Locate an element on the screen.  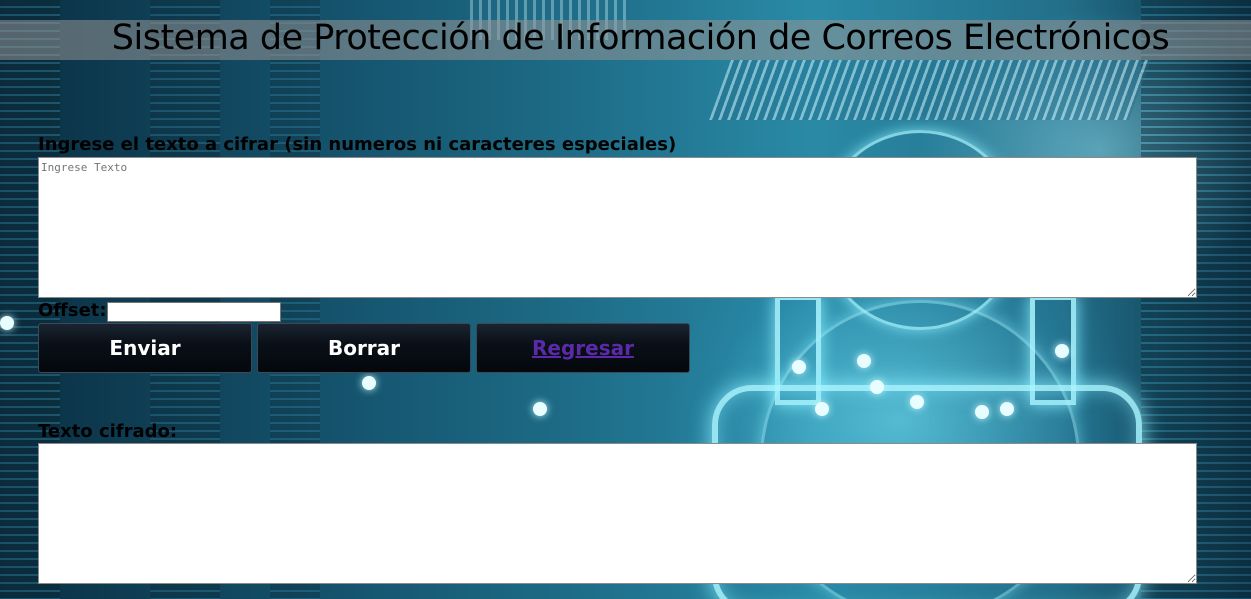
offset-label: Offset: is located at coordinates (72, 310).